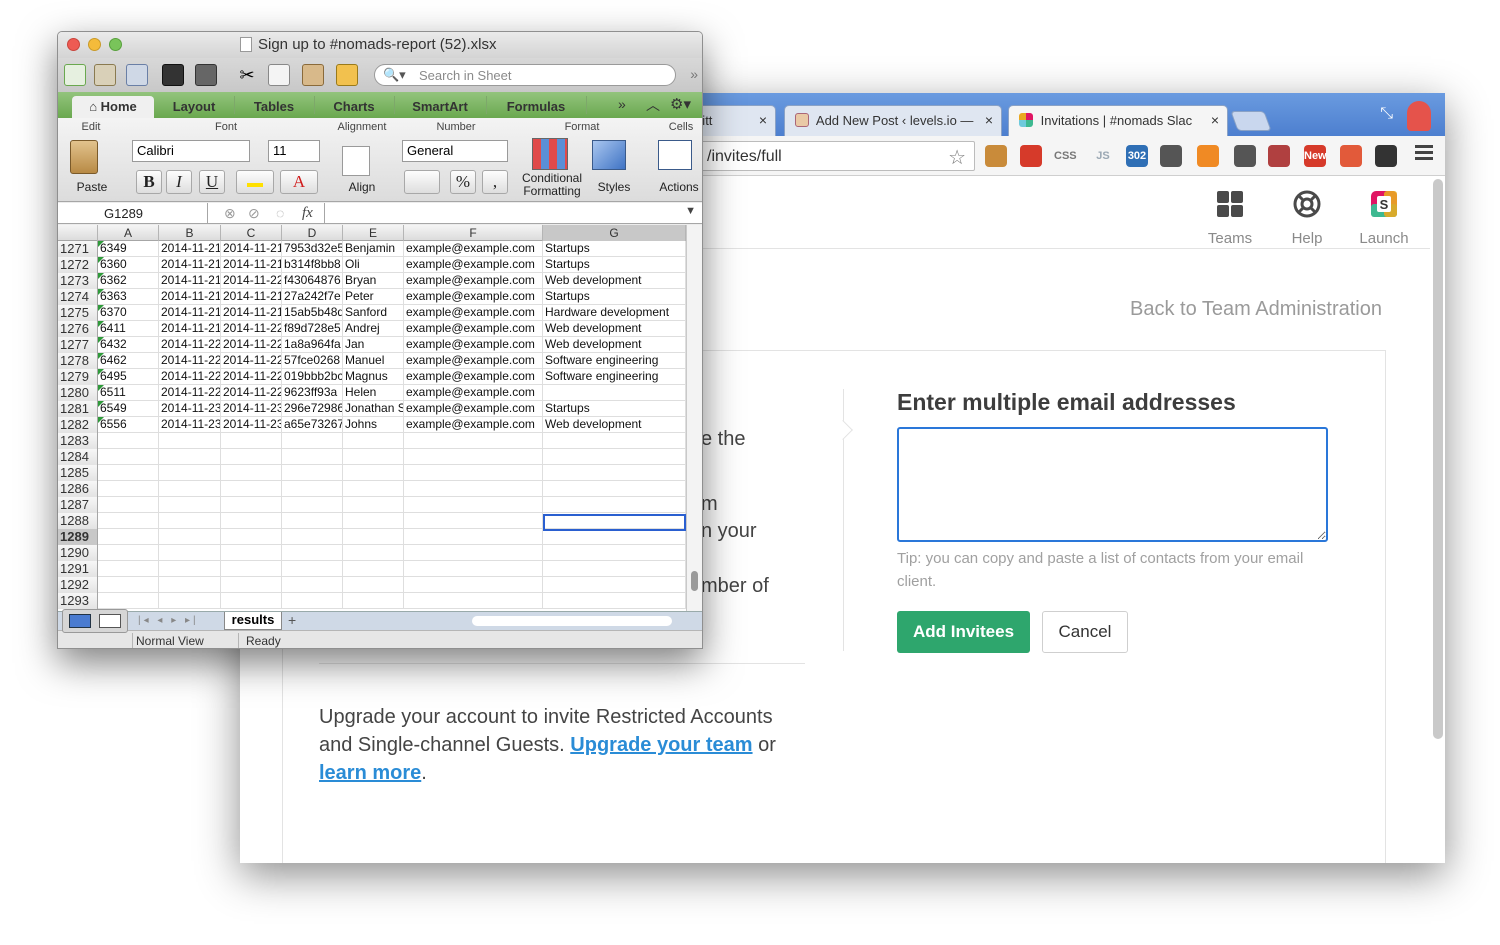  What do you see at coordinates (675, 155) in the screenshot?
I see `cell-actions-icon` at bounding box center [675, 155].